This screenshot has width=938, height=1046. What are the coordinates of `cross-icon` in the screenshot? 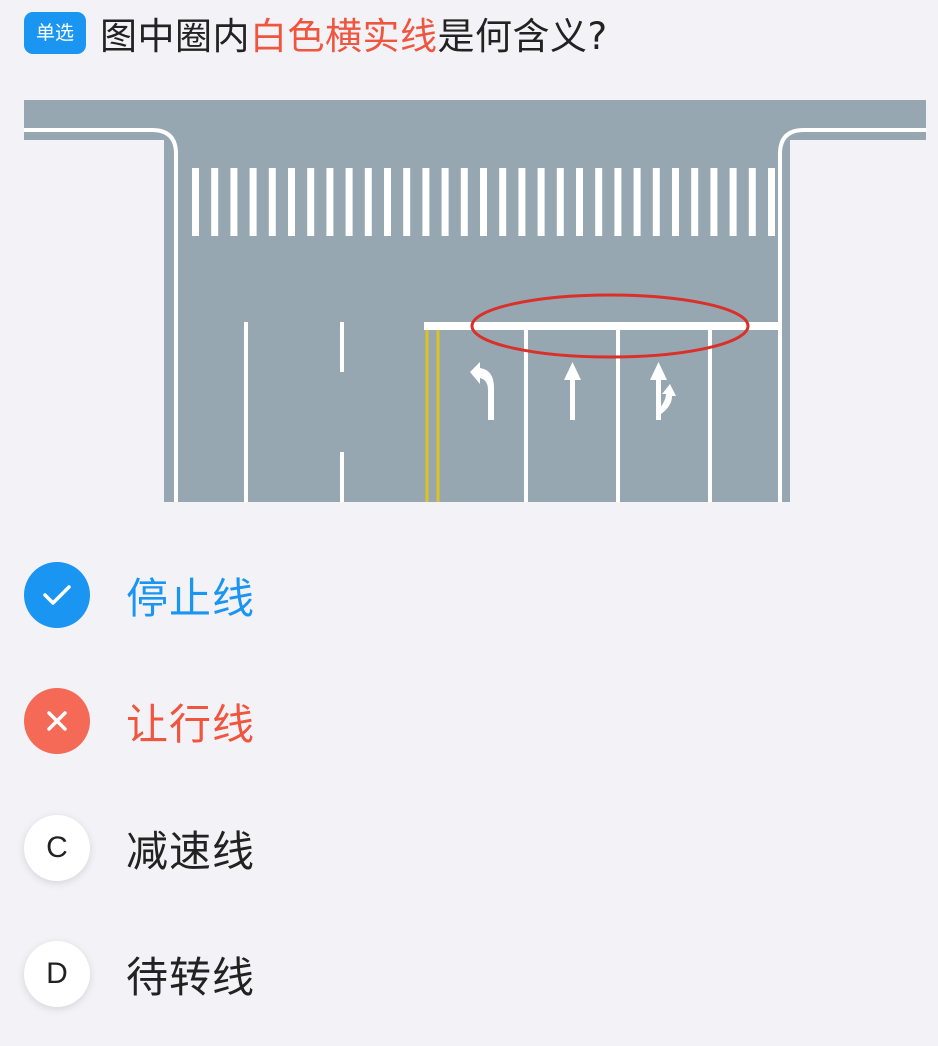 It's located at (57, 721).